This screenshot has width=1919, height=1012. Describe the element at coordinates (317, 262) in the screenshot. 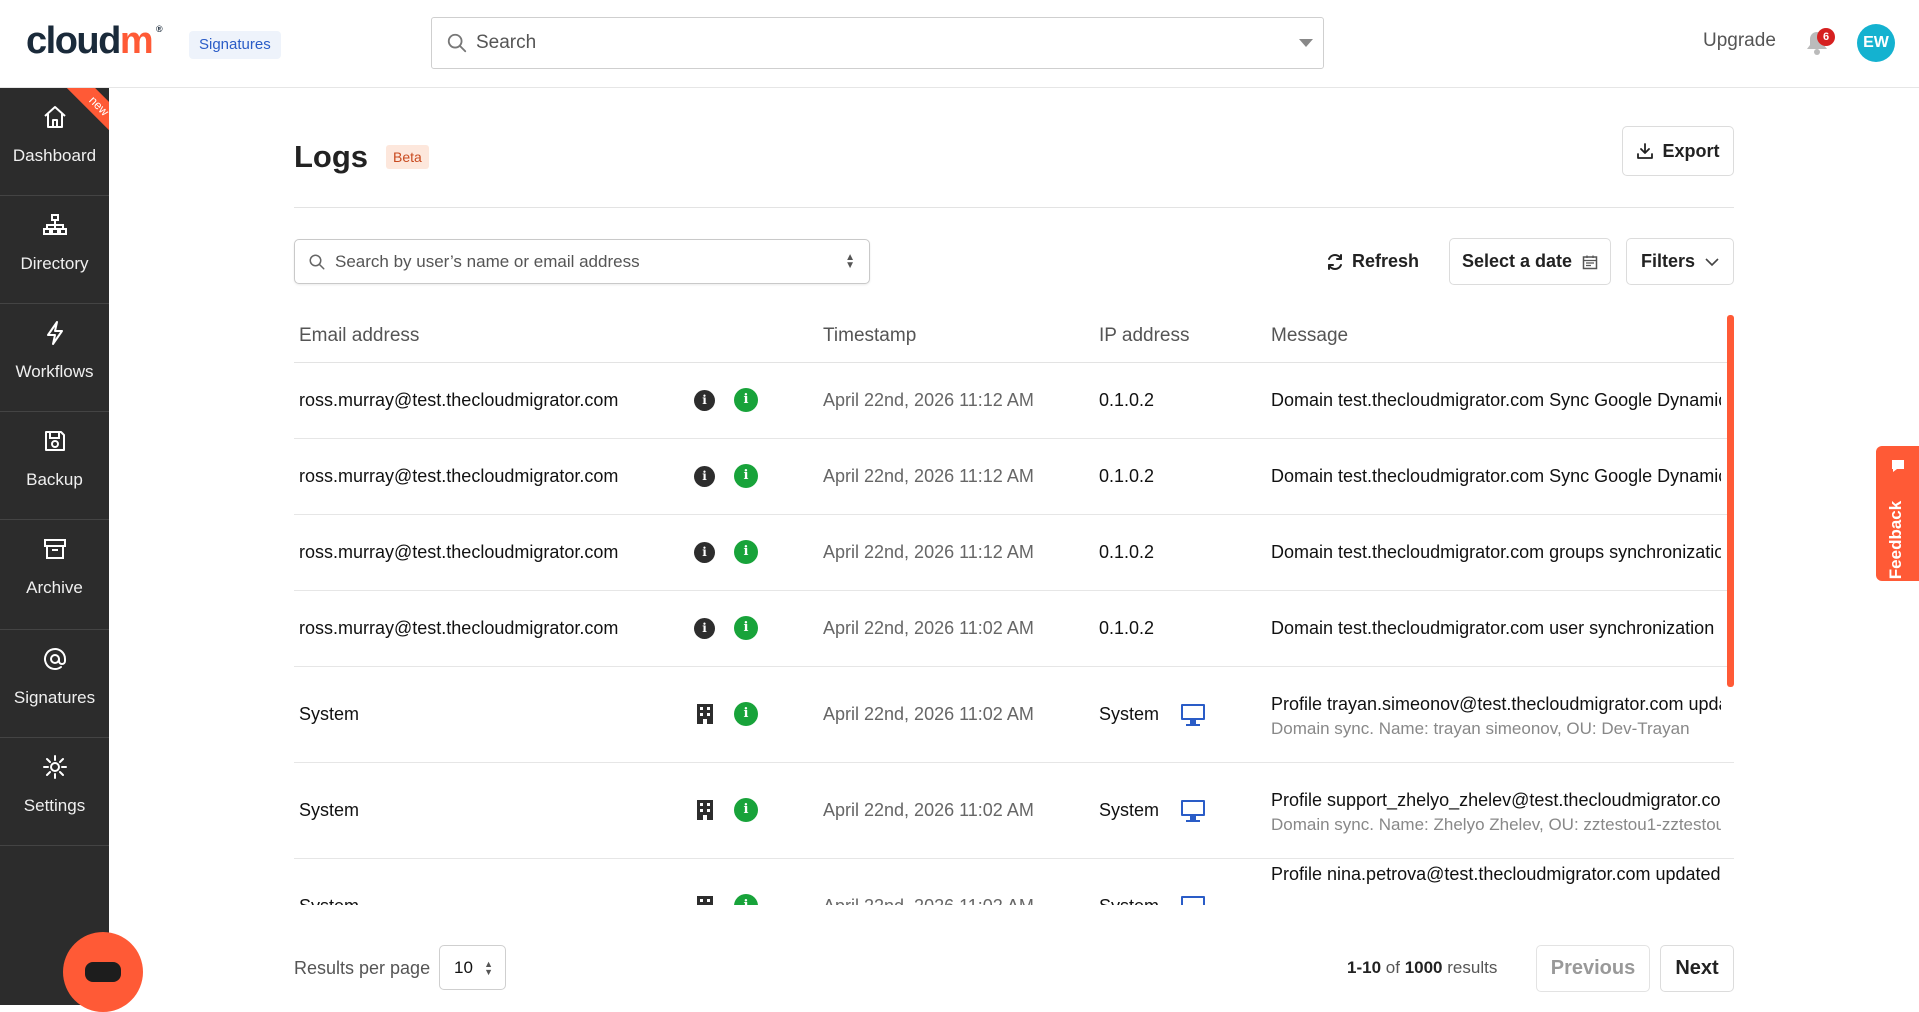

I see `search-icon` at that location.